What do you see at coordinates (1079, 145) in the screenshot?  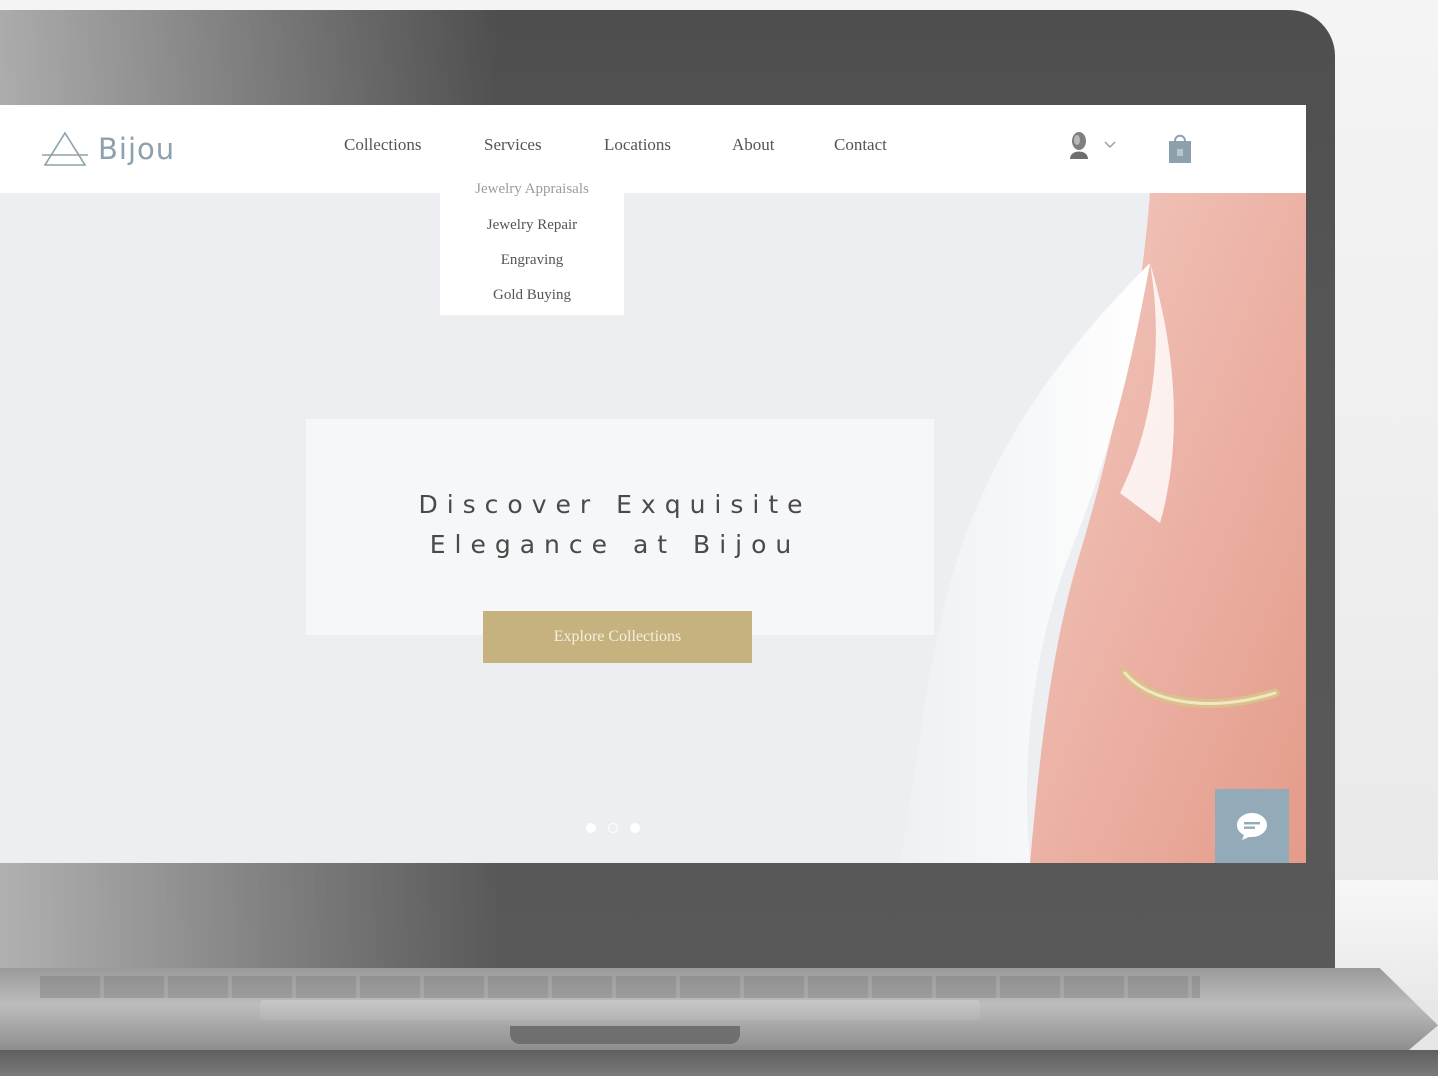 I see `user-avatar-icon` at bounding box center [1079, 145].